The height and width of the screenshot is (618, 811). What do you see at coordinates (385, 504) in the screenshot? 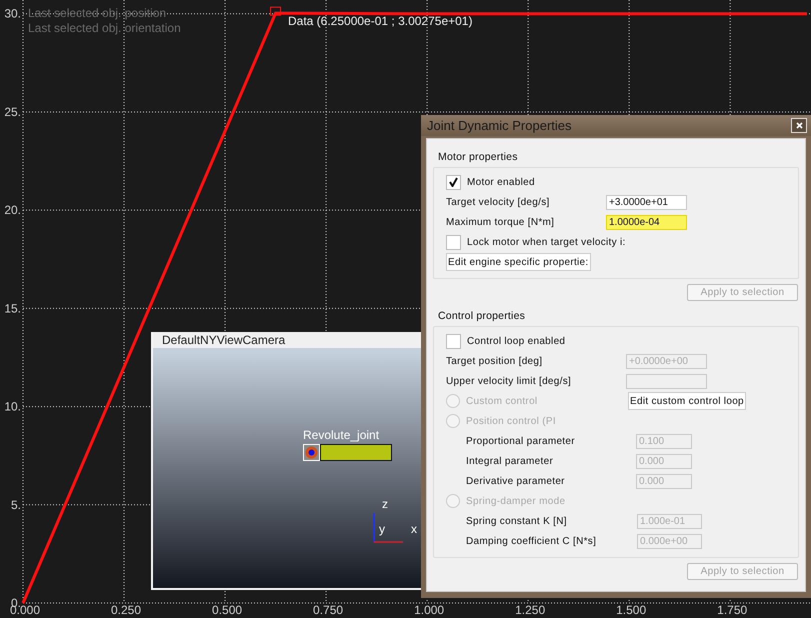
I see `axis-label: z` at bounding box center [385, 504].